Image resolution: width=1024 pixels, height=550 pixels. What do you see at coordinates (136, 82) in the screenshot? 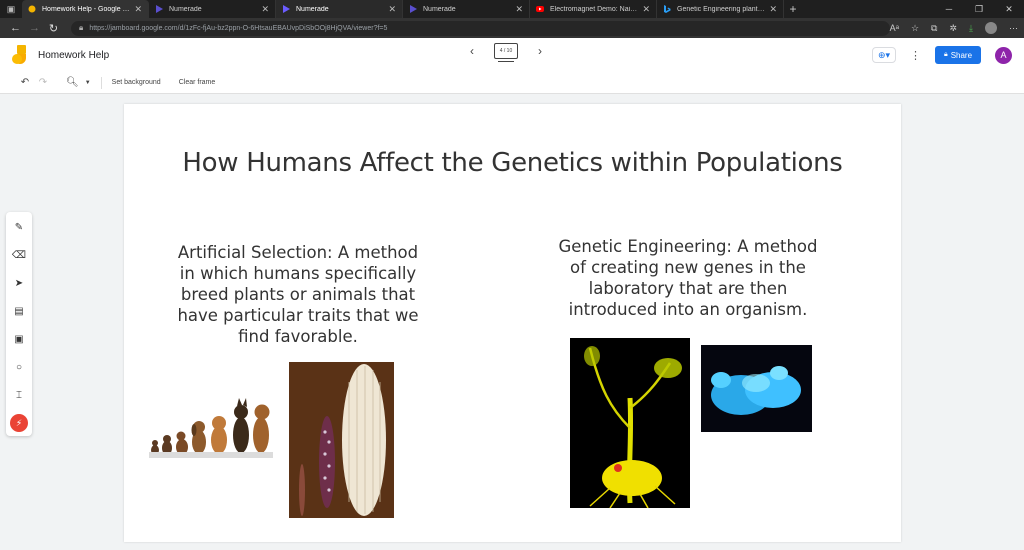
I see `set-background-button: Set background` at bounding box center [136, 82].